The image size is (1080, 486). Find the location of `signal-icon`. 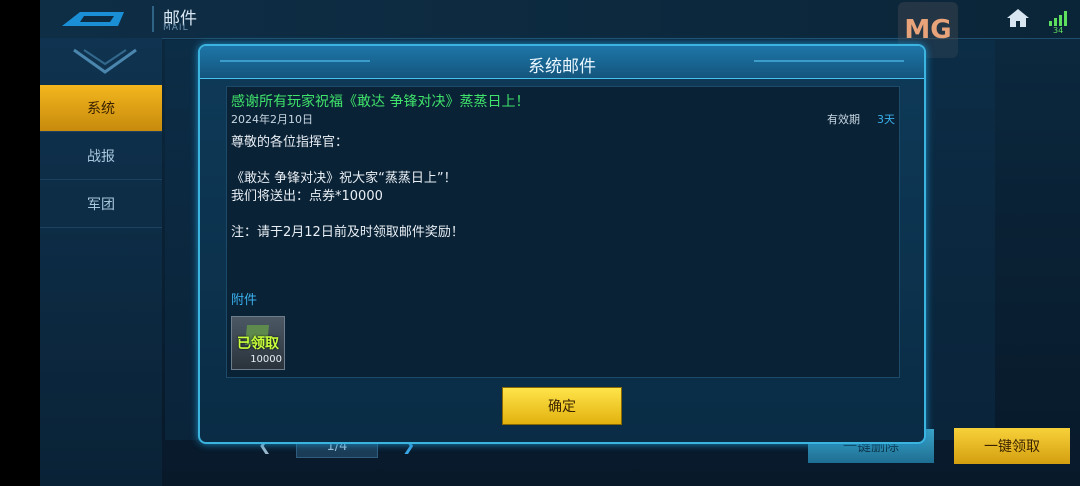

signal-icon is located at coordinates (1058, 18).